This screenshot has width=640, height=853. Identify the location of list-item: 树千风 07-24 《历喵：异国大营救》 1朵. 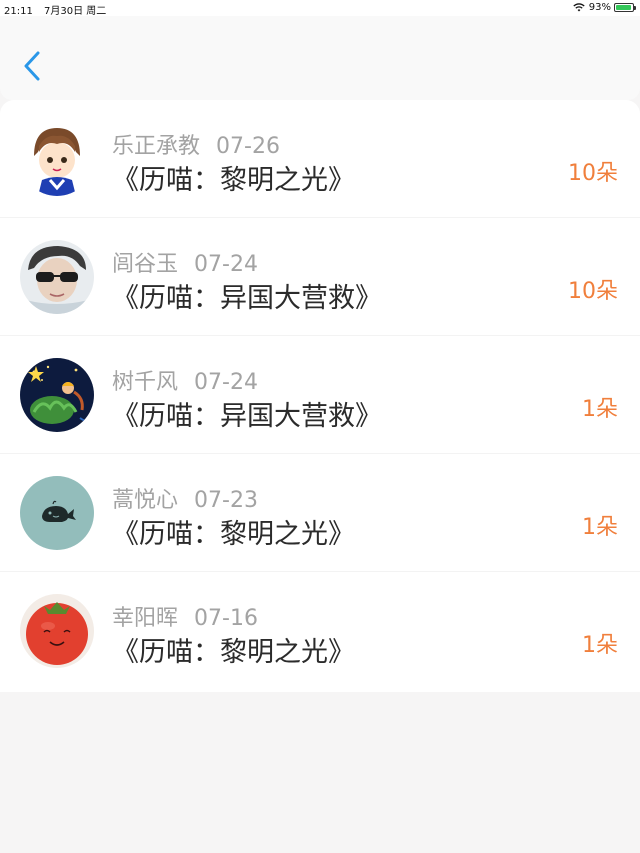
(320, 395).